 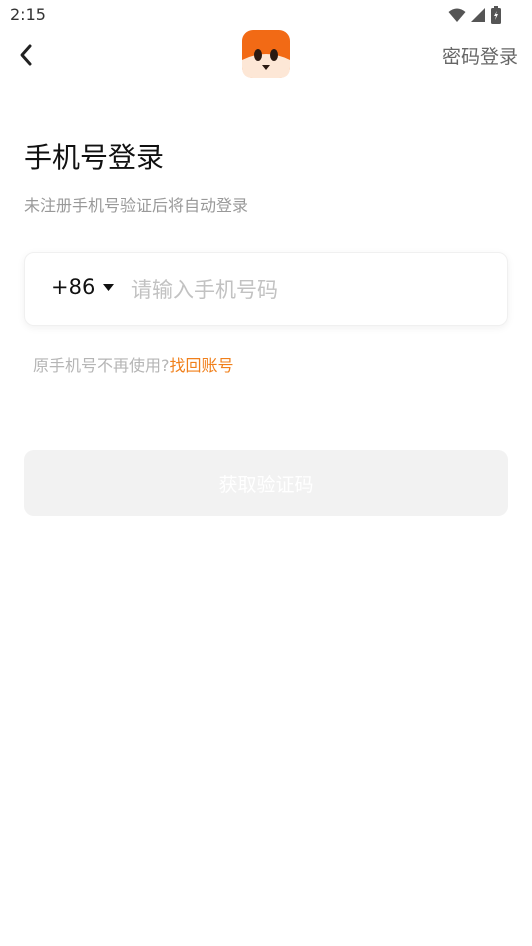 I want to click on caret-down-icon, so click(x=109, y=287).